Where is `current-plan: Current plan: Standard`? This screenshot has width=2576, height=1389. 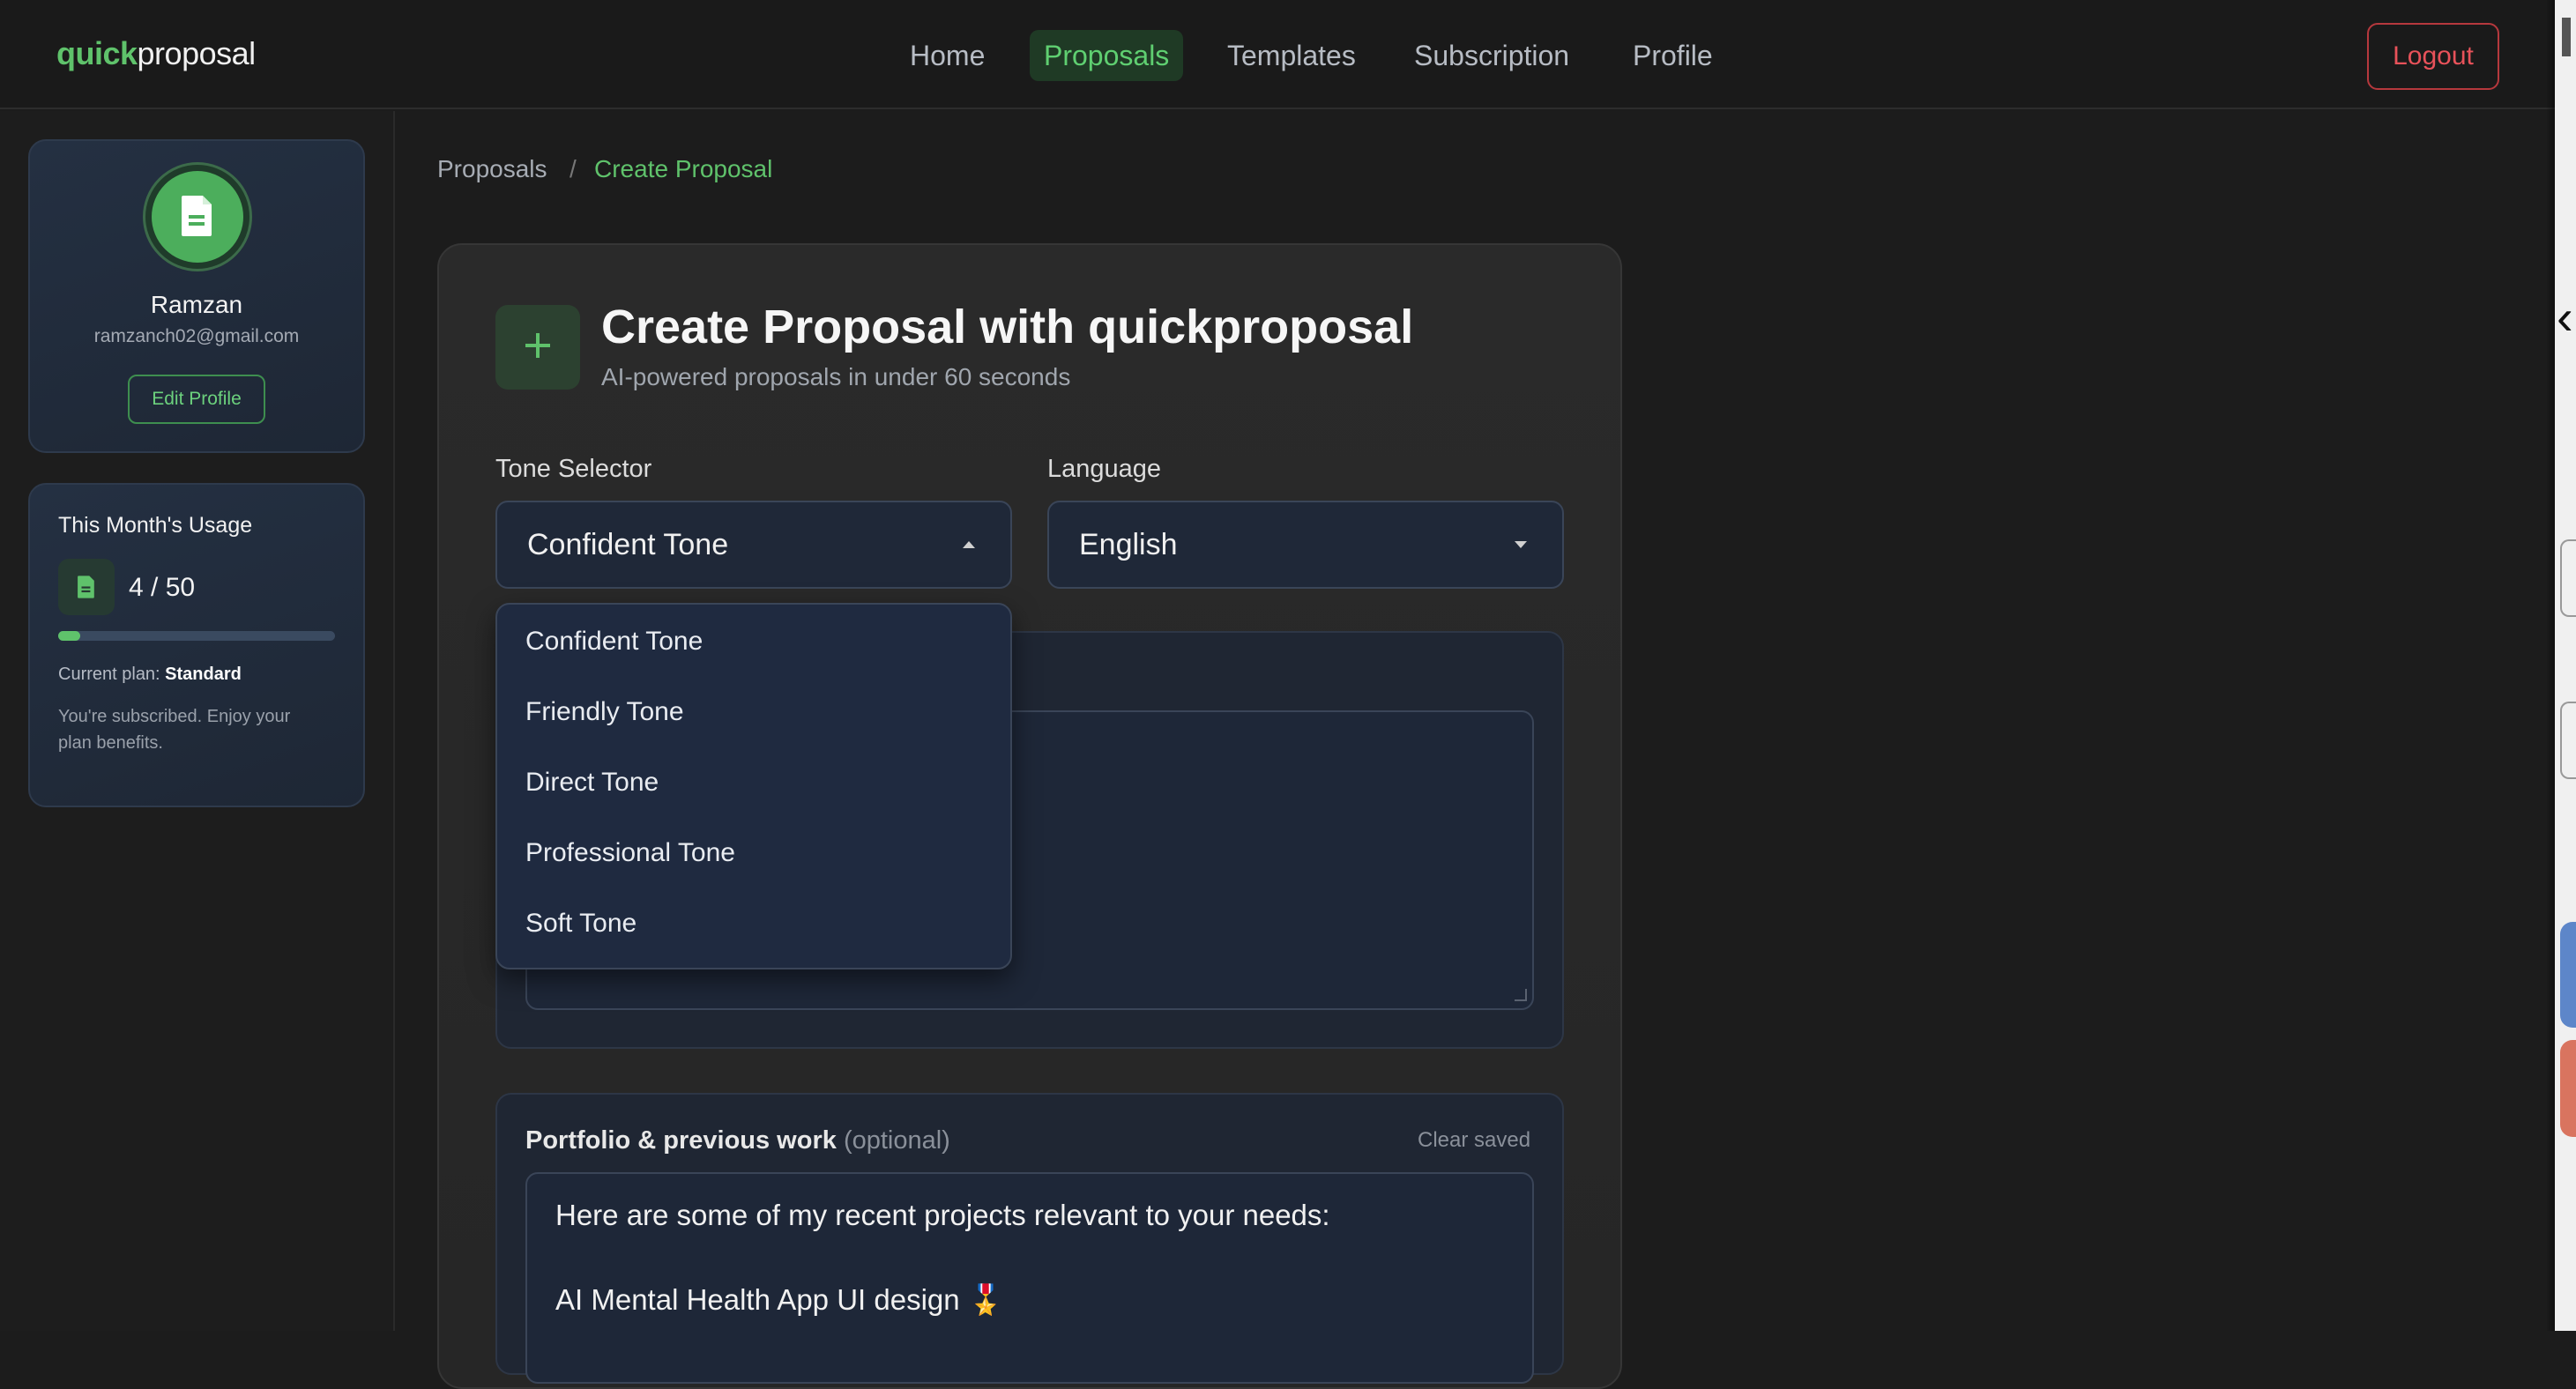 current-plan: Current plan: Standard is located at coordinates (150, 675).